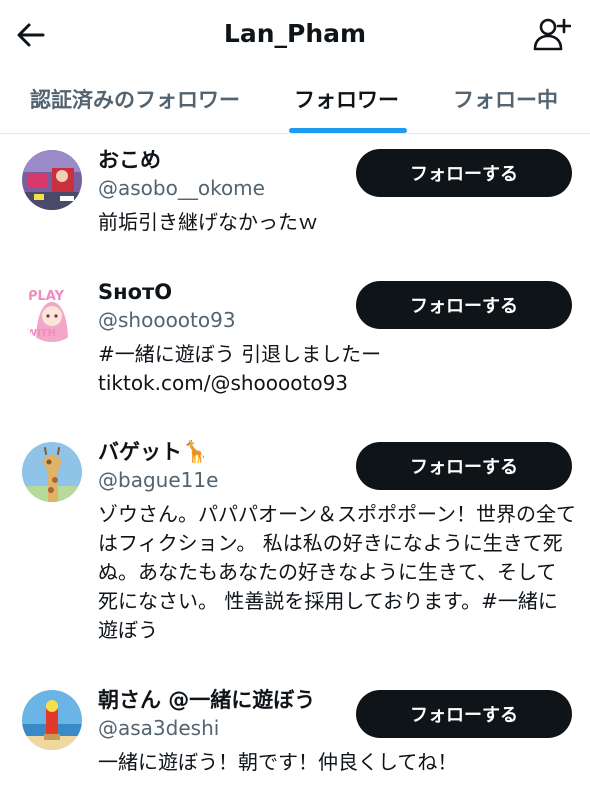 The image size is (590, 800). I want to click on game-scene-avatar, so click(52, 180).